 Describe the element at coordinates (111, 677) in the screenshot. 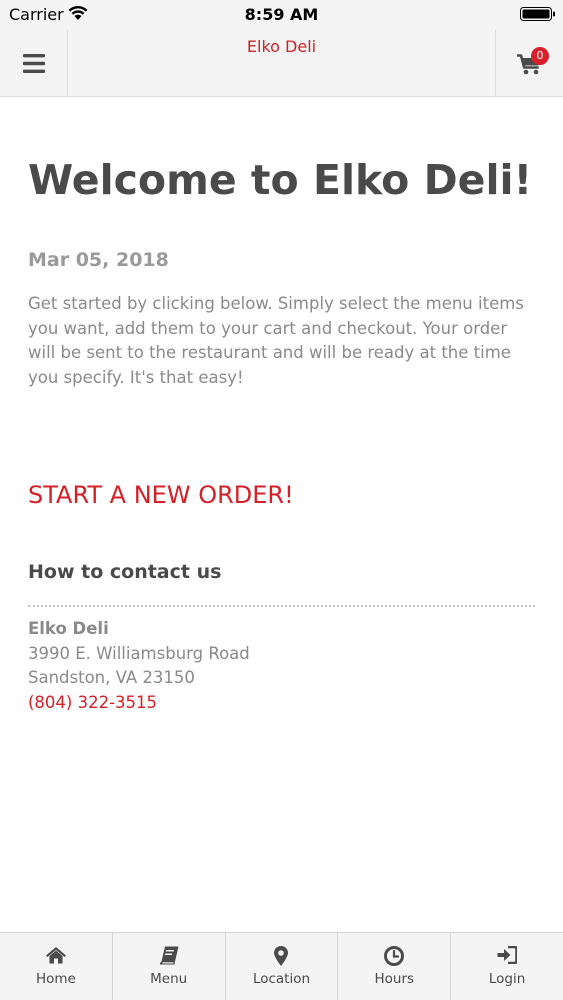

I see `address-line-2: Sandston, VA 23150` at that location.